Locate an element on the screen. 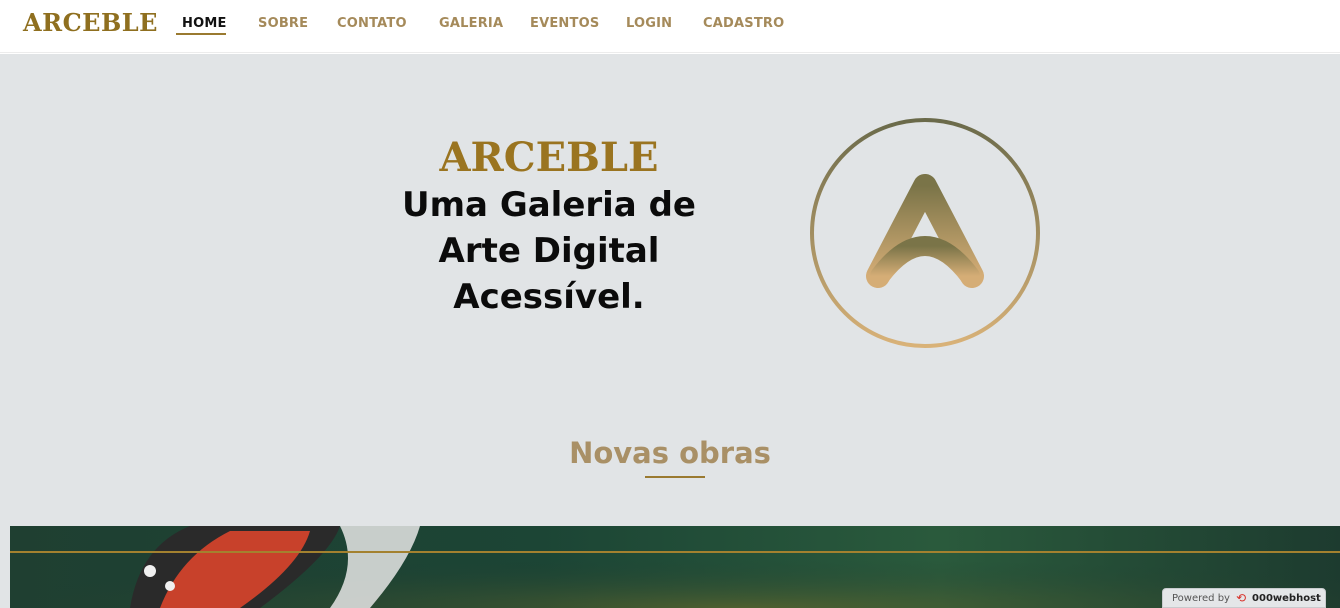  hero-subtitle-line-2: Arte Digital is located at coordinates (549, 251).